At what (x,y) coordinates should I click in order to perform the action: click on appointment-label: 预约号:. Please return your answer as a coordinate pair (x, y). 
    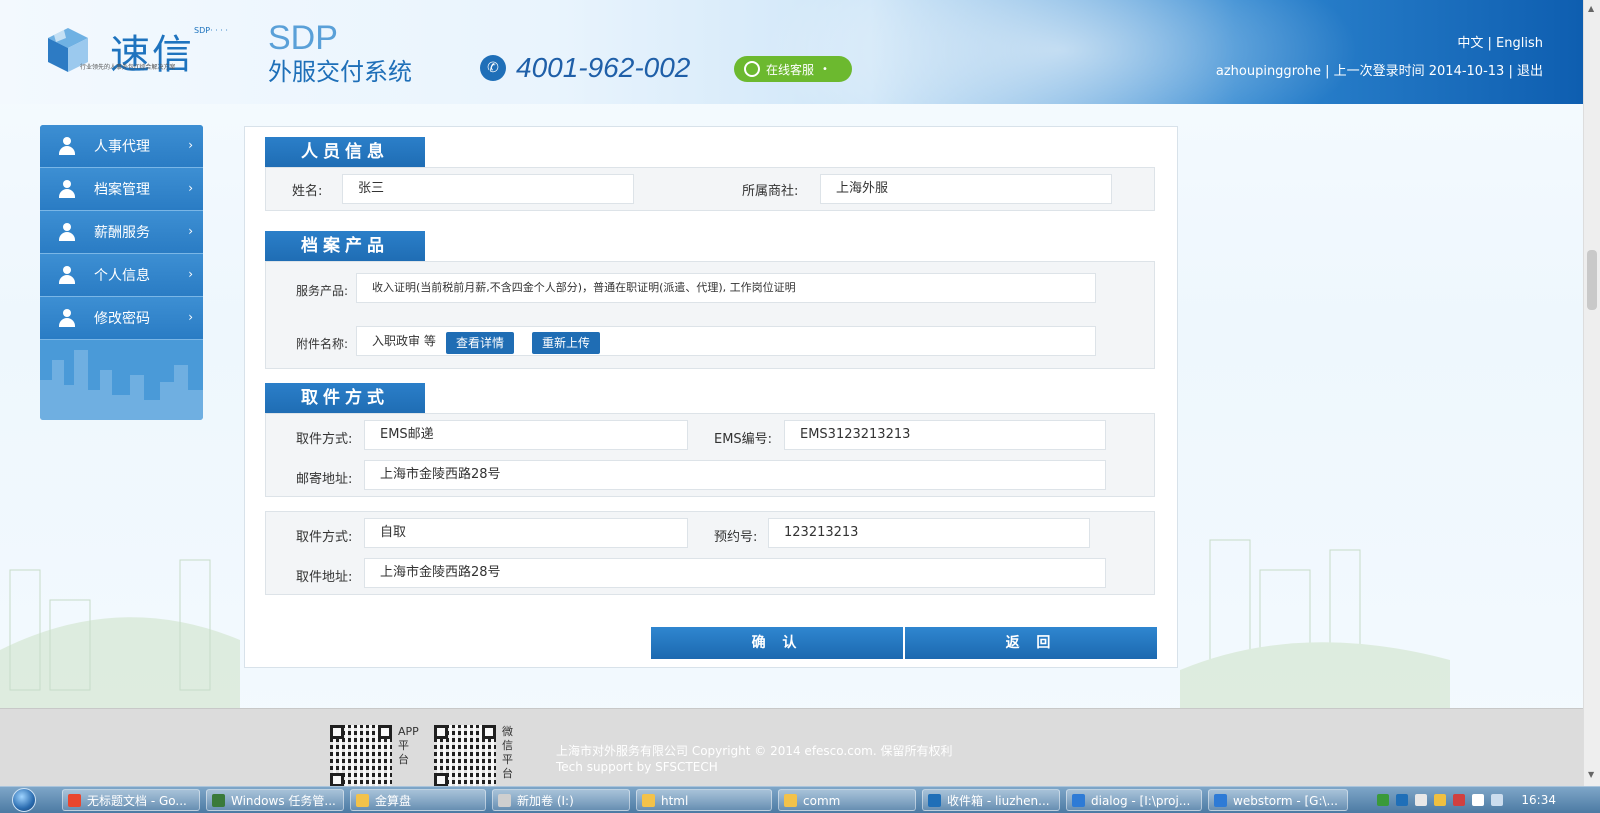
    Looking at the image, I should click on (736, 537).